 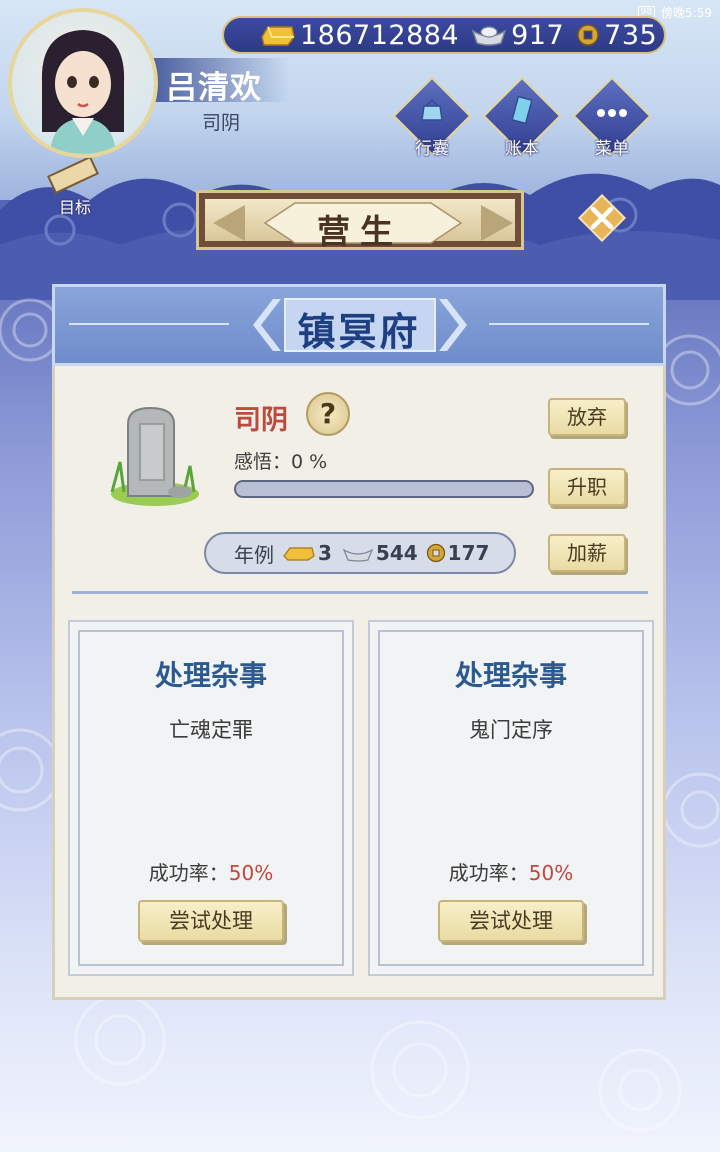 I want to click on currency-bar: 186712884 917 735, so click(x=444, y=35).